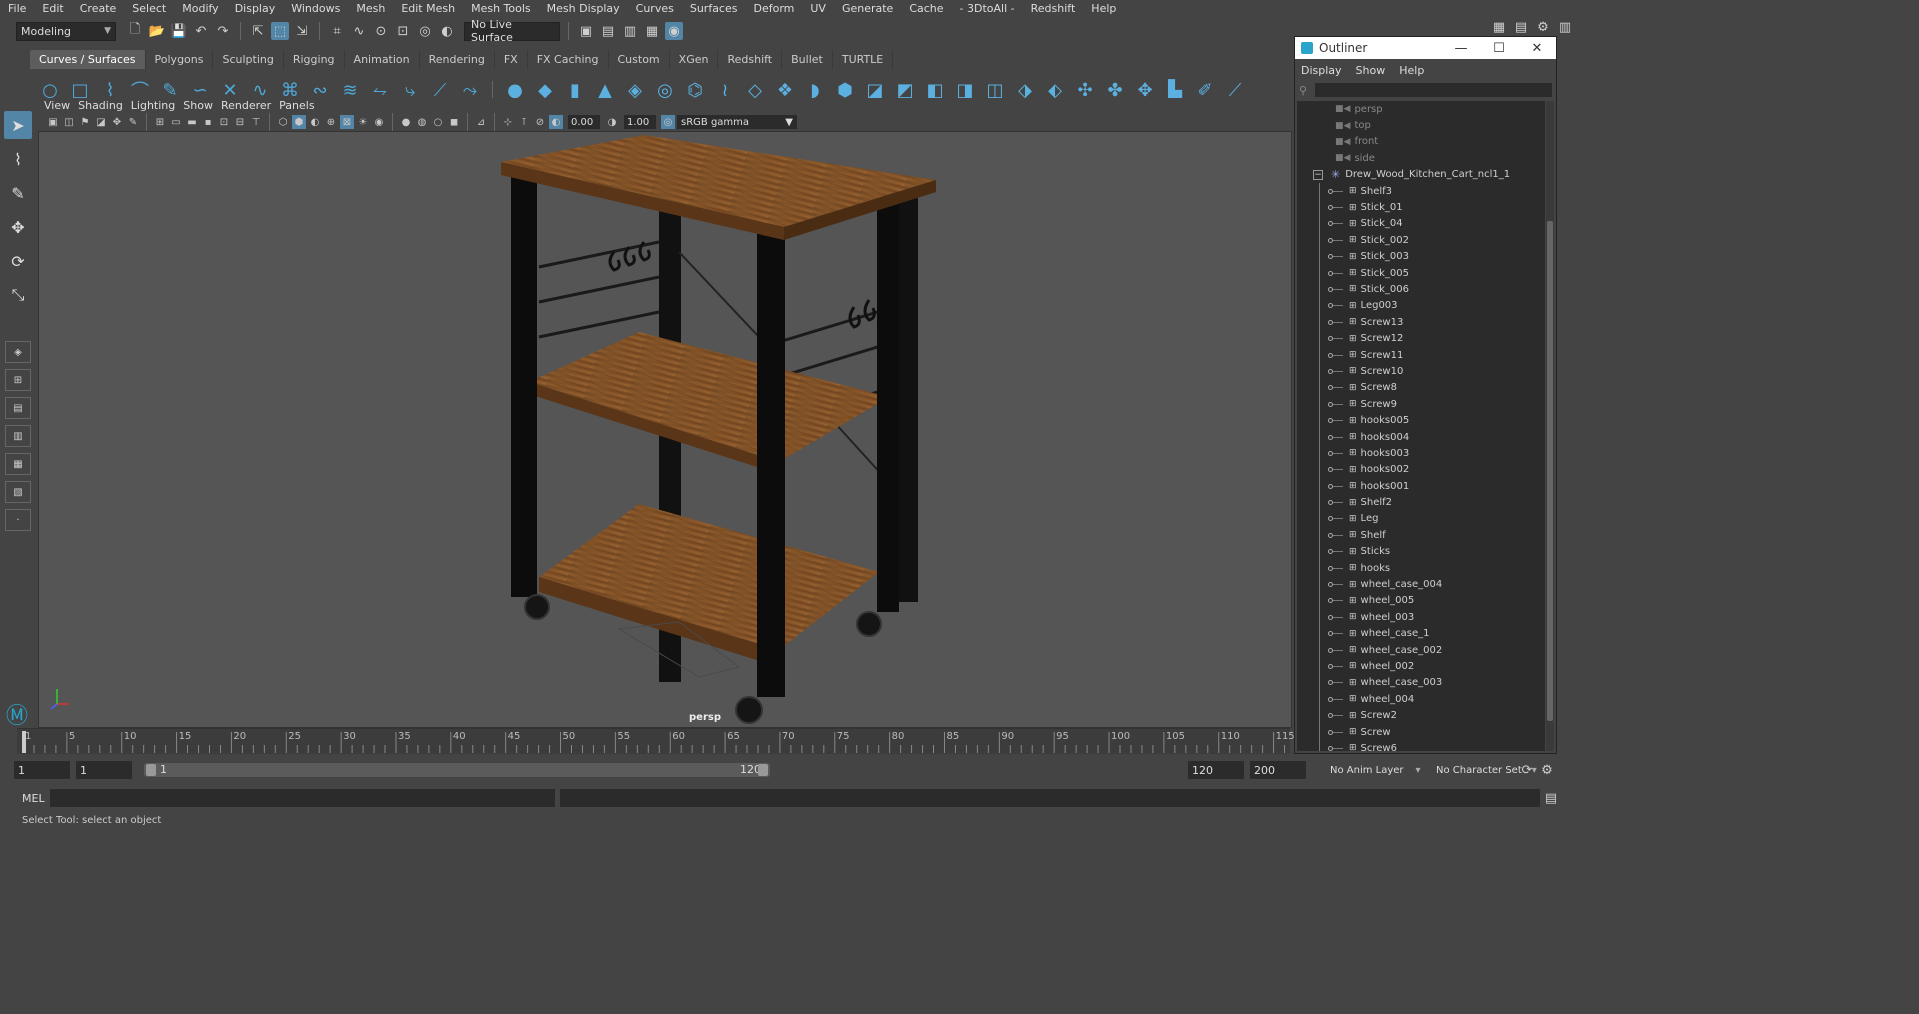 The height and width of the screenshot is (1014, 1919). I want to click on snap-live-icon: ◎, so click(425, 31).